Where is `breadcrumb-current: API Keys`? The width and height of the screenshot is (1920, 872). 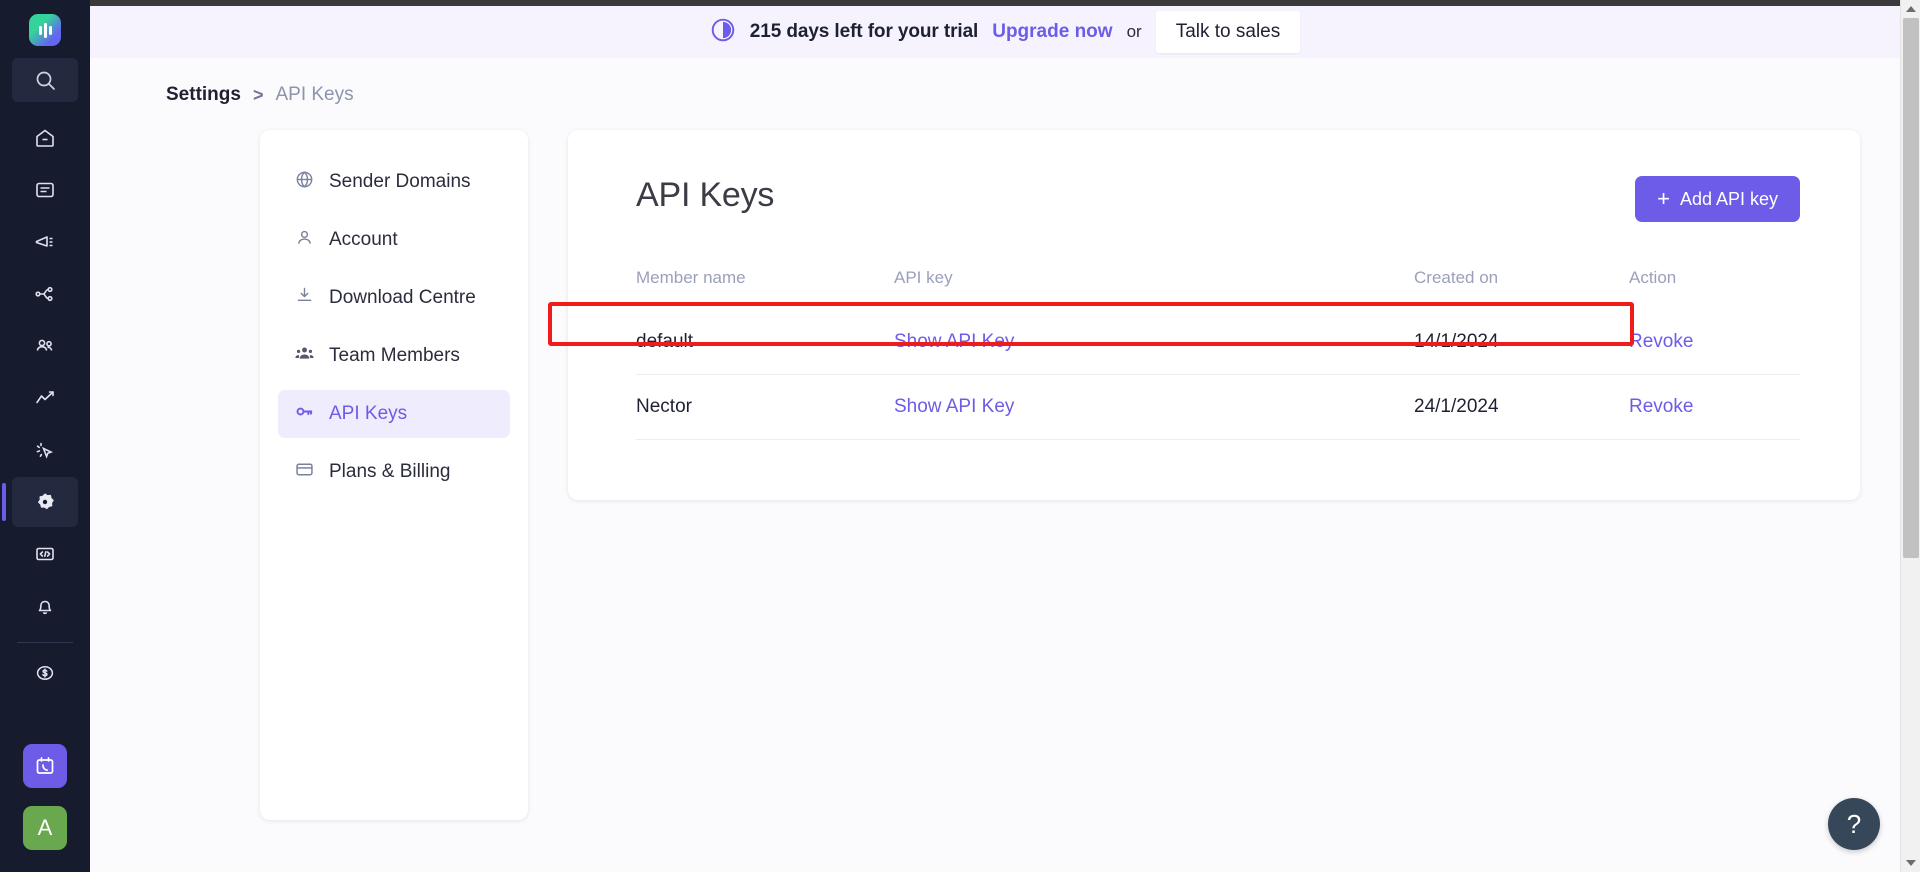
breadcrumb-current: API Keys is located at coordinates (314, 94).